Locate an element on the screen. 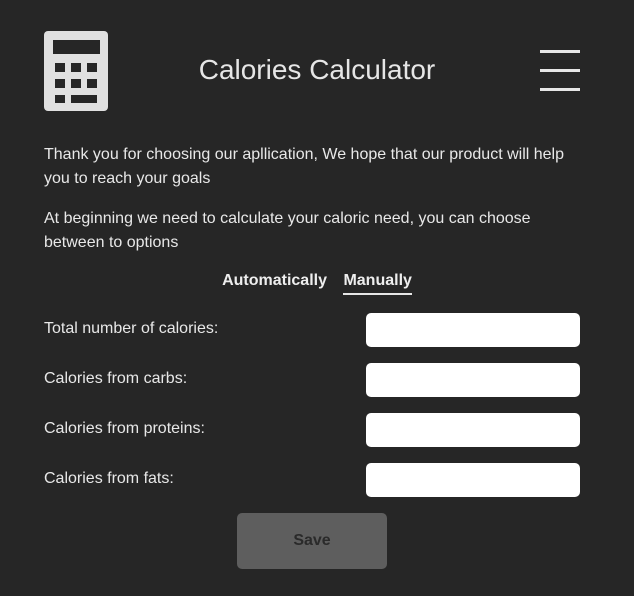 The height and width of the screenshot is (596, 634). save-button: Save is located at coordinates (312, 541).